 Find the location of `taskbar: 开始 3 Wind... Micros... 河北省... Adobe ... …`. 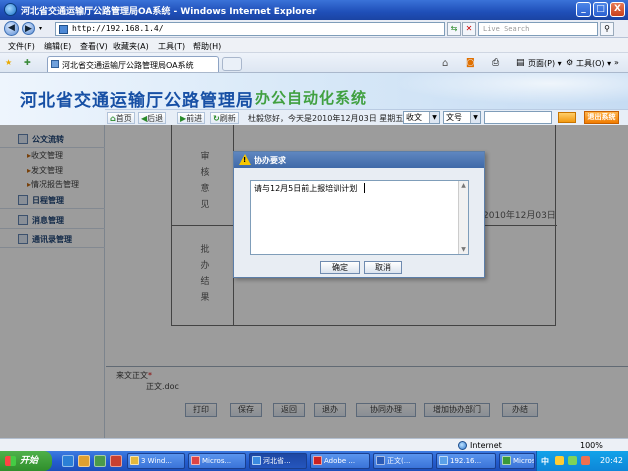

taskbar: 开始 3 Wind... Micros... 河北省... Adobe ... … is located at coordinates (314, 461).